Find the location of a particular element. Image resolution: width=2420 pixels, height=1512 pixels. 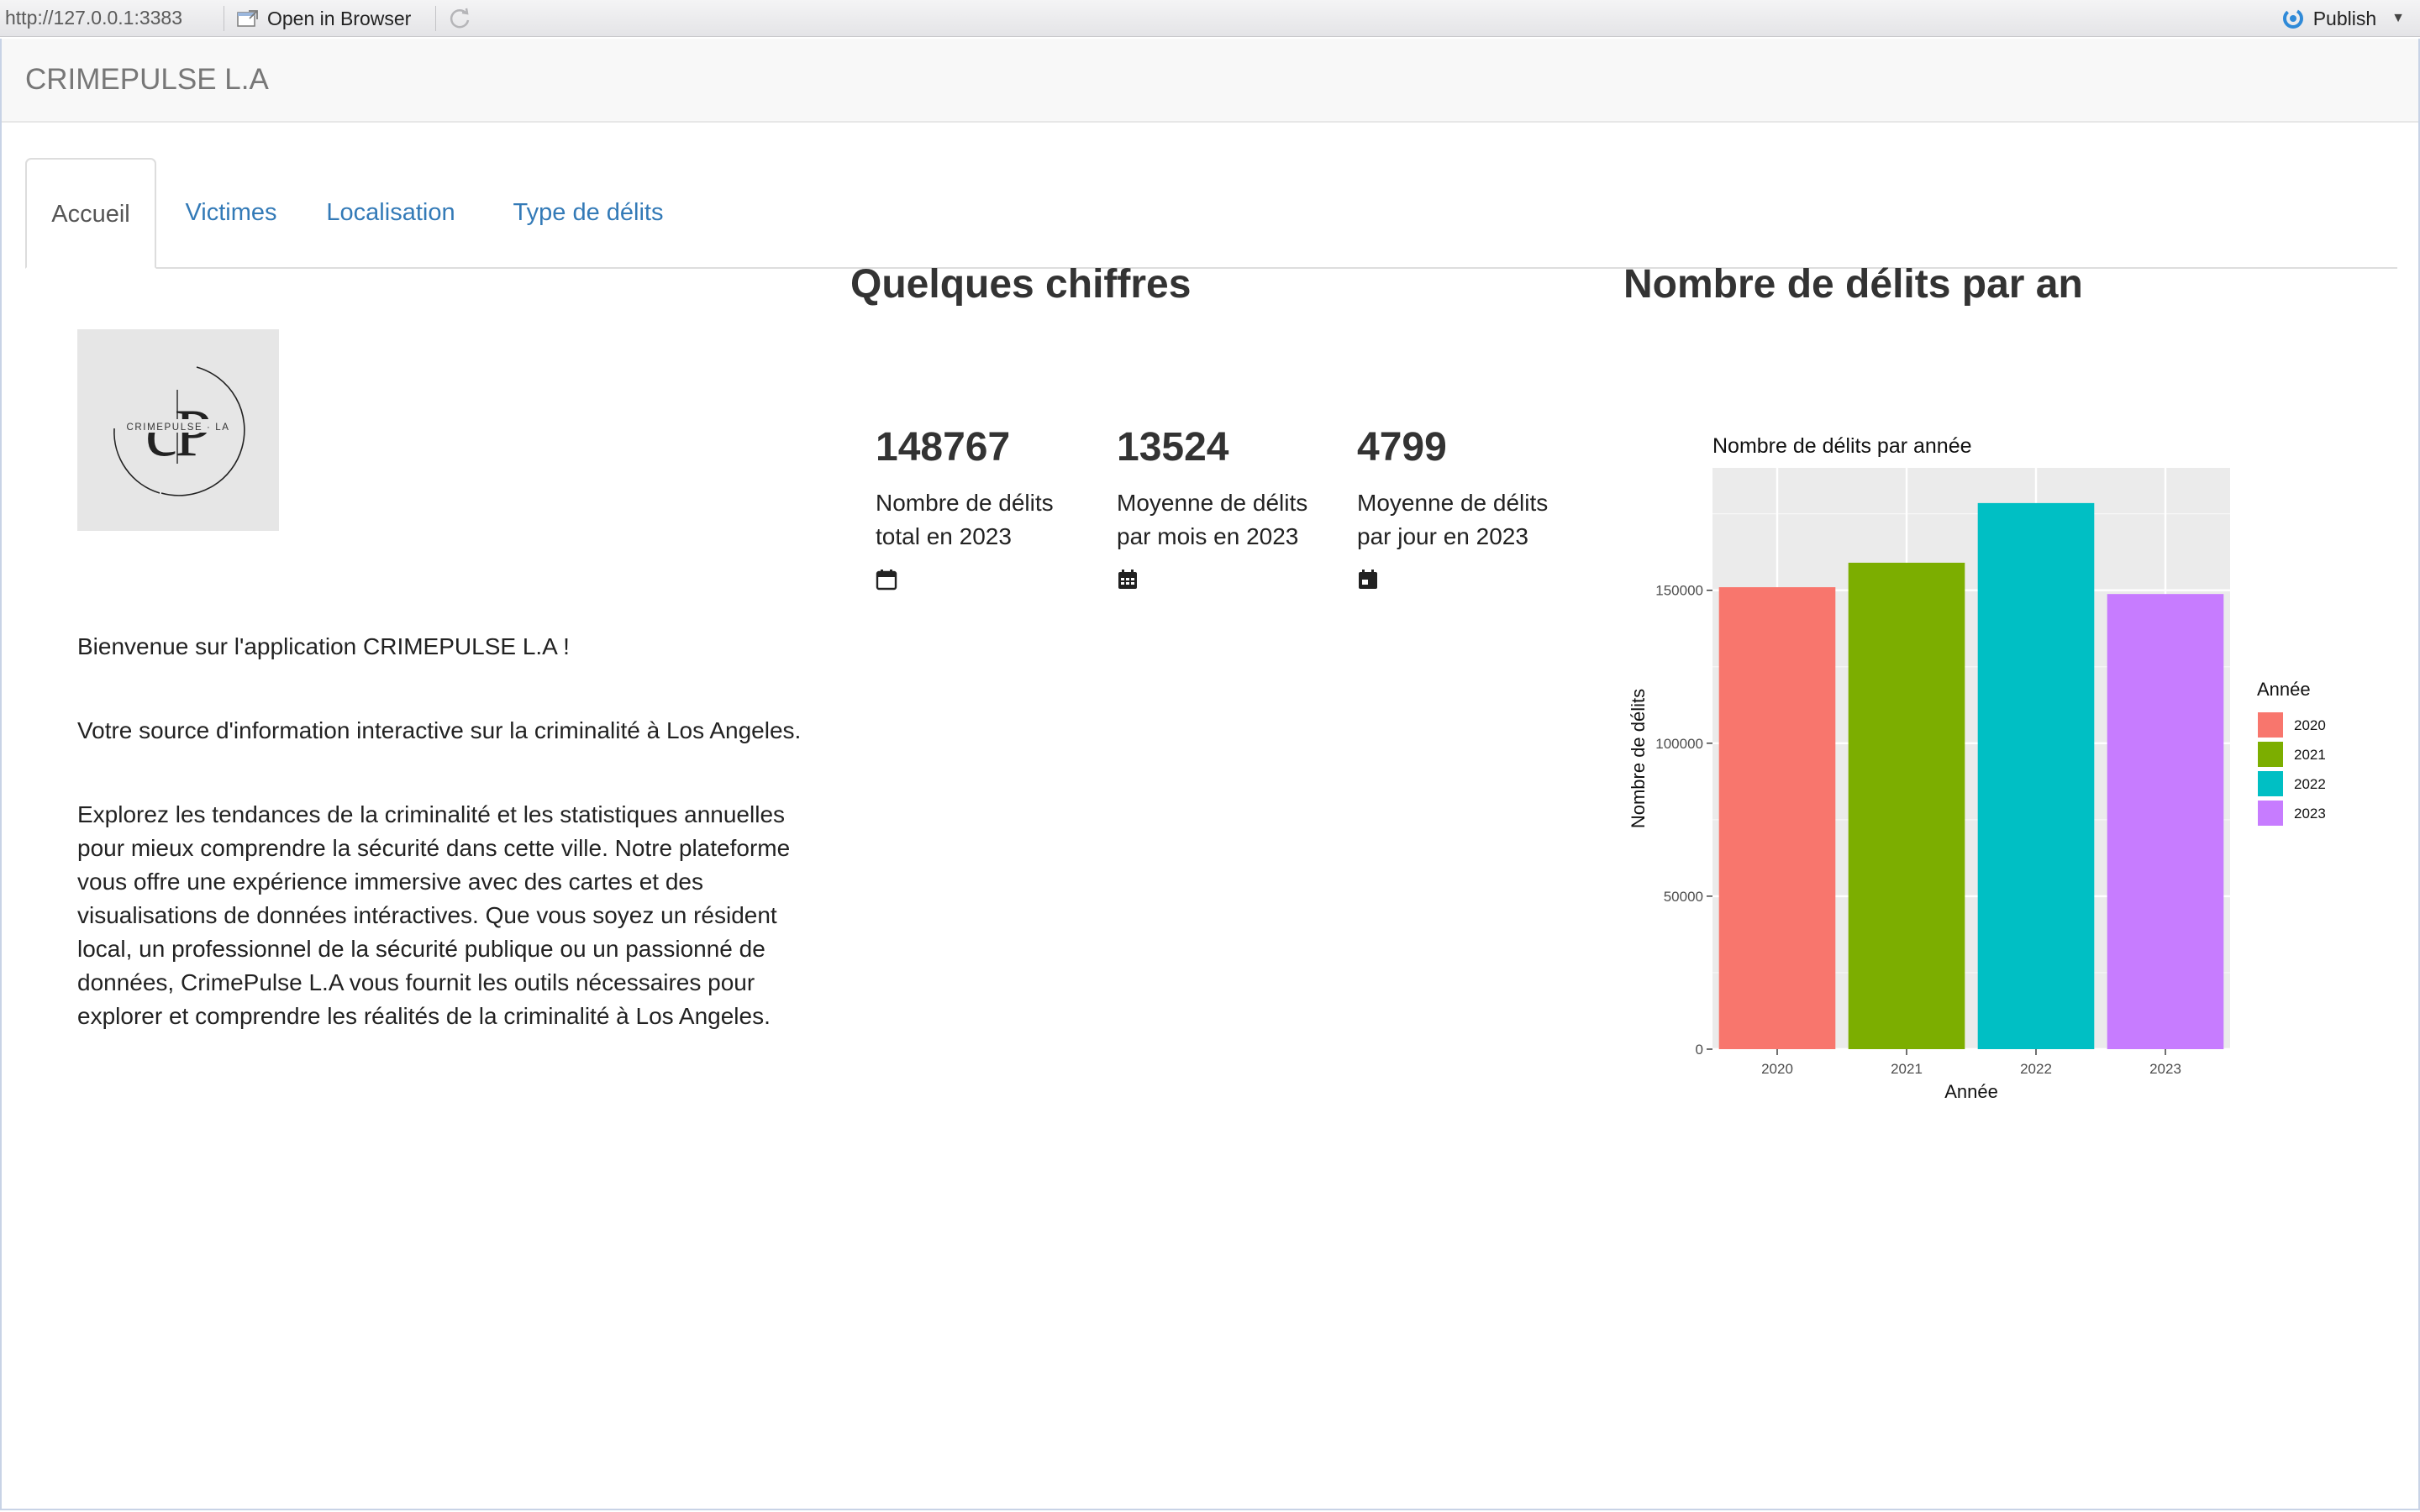

stat-label: Moyenne de délits par jour en 2023 is located at coordinates (1453, 519).